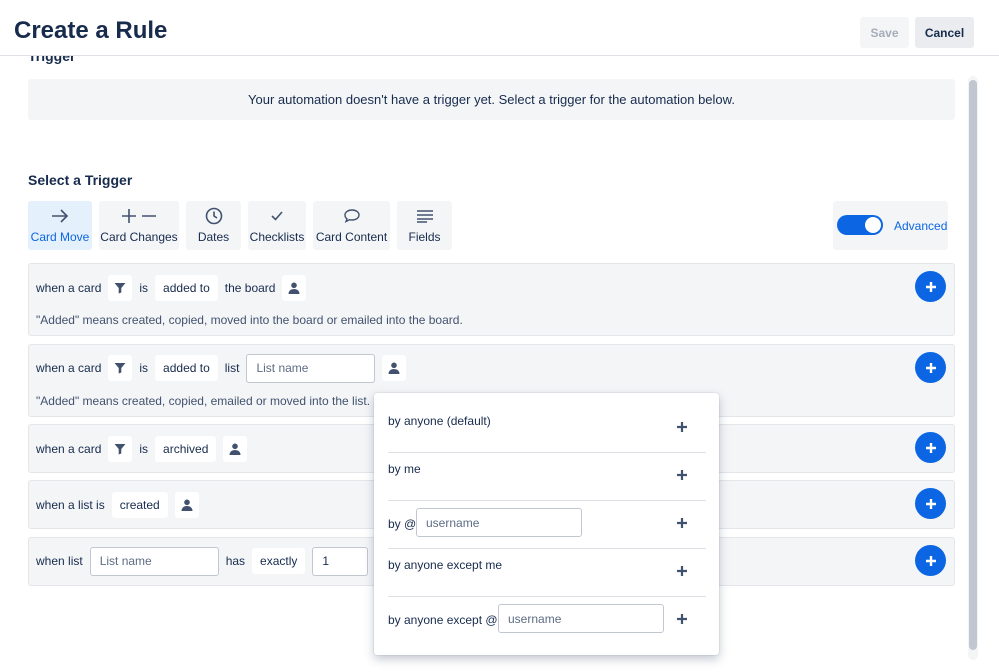 This screenshot has width=999, height=672. Describe the element at coordinates (439, 421) in the screenshot. I see `option-label: by anyone (default)` at that location.